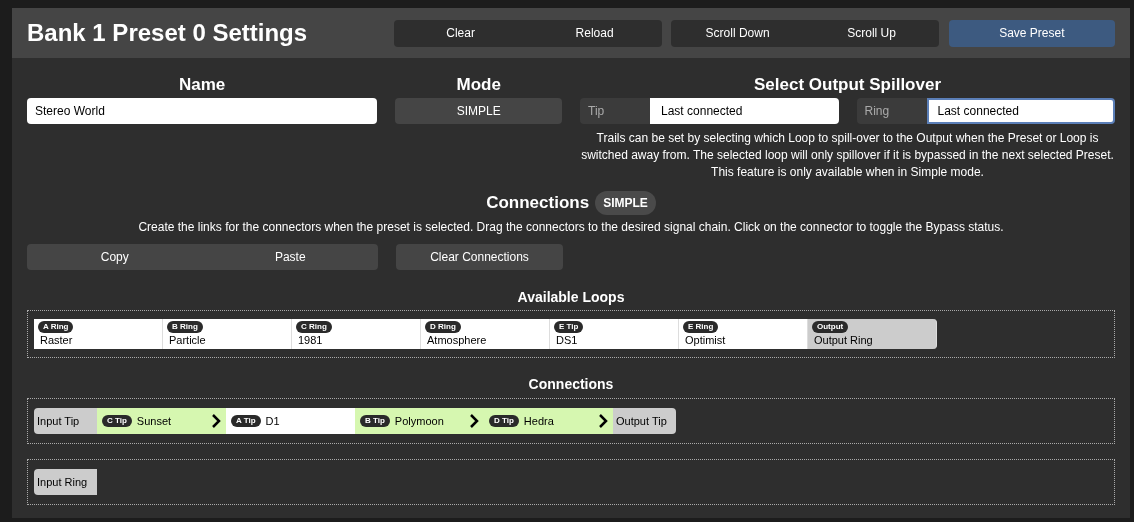 This screenshot has width=1134, height=522. I want to click on loop-badge: D Tip, so click(504, 421).